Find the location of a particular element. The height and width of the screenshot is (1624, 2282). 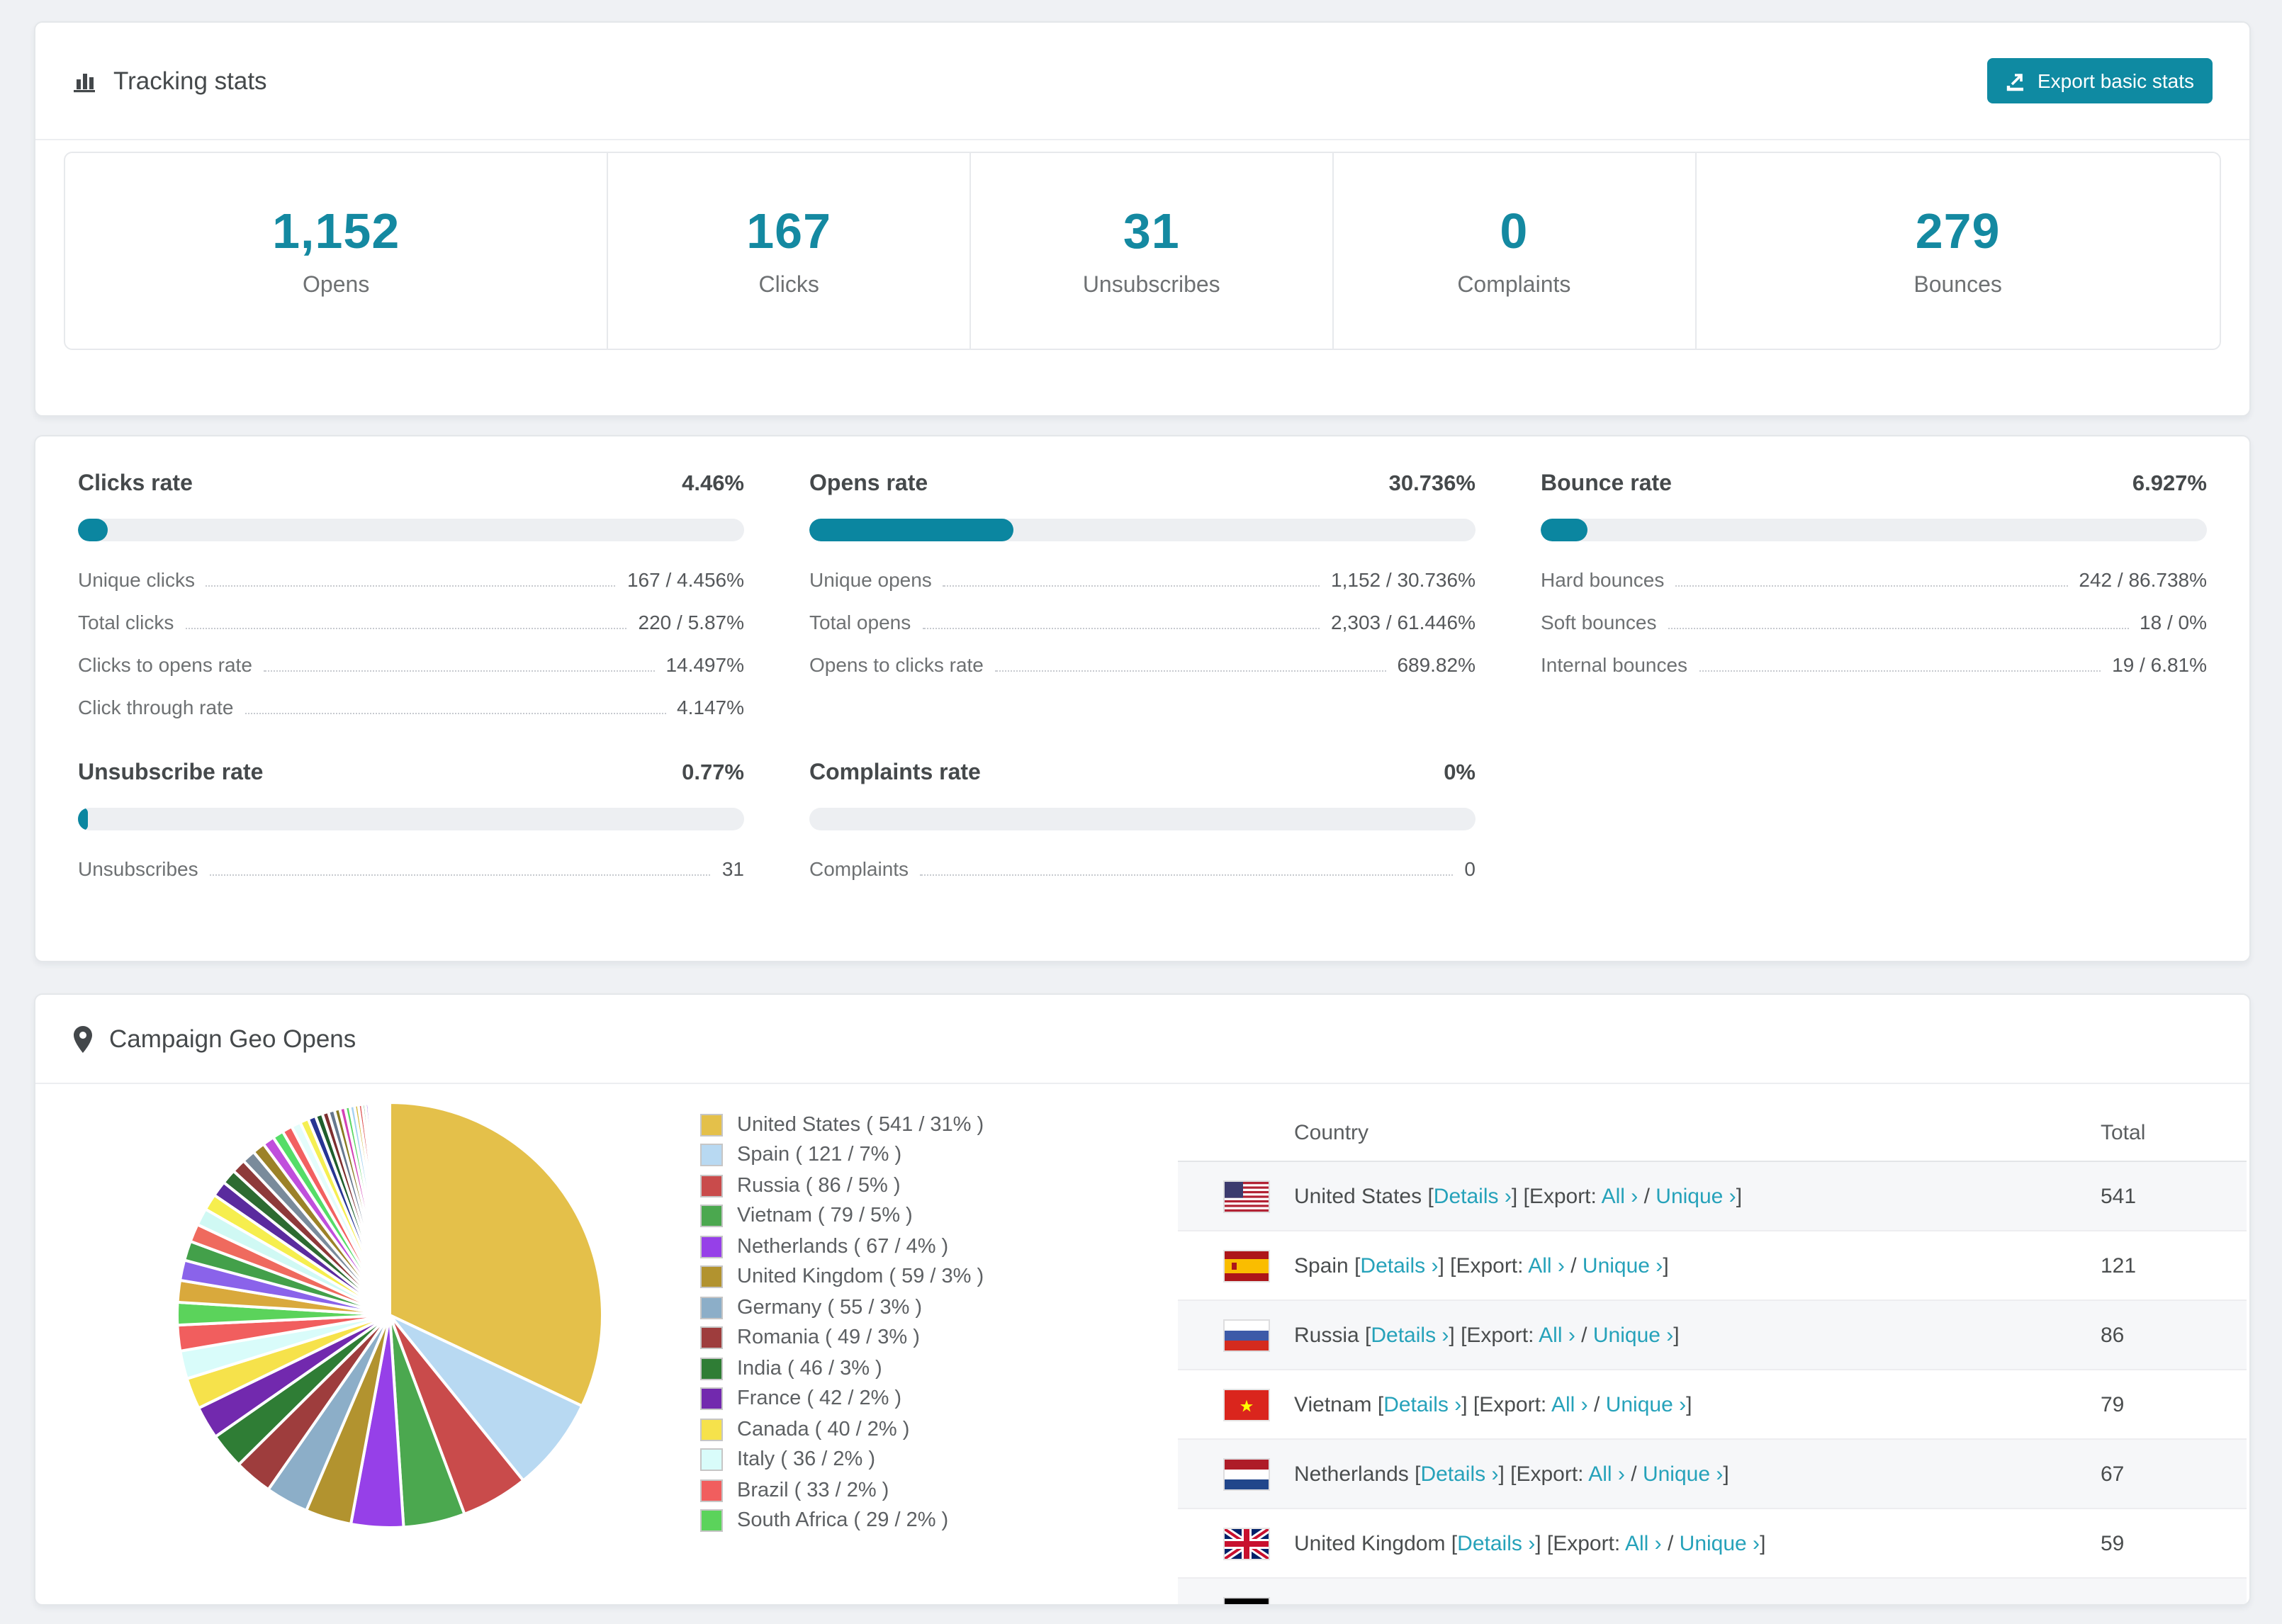

rate-head: Opens rate 30.736% is located at coordinates (1143, 485).